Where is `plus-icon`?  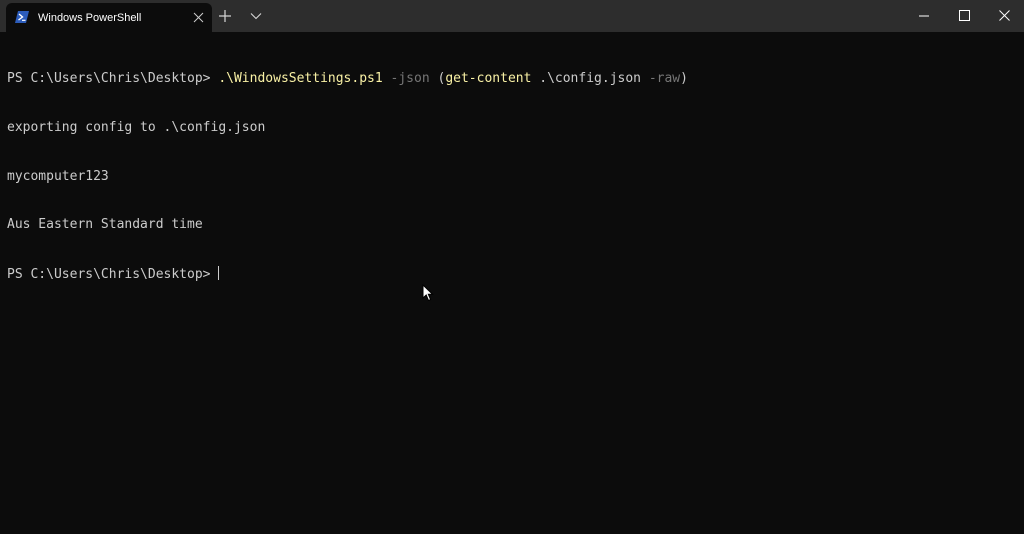
plus-icon is located at coordinates (225, 16).